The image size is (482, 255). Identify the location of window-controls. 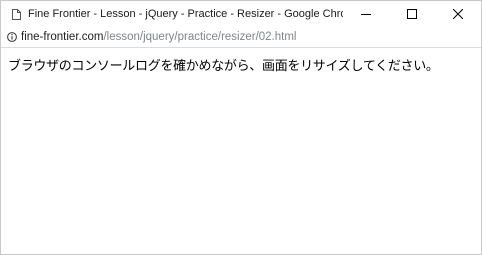
(412, 14).